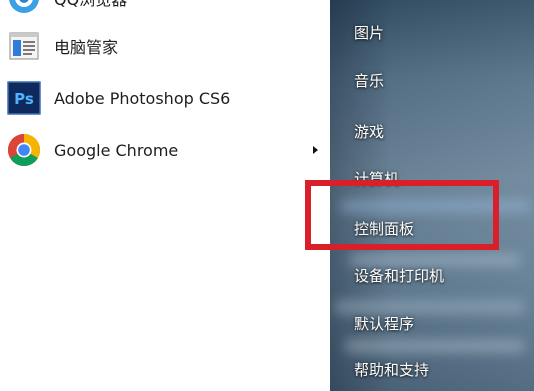 The width and height of the screenshot is (534, 391). What do you see at coordinates (399, 275) in the screenshot?
I see `menu-item-devices-printers: 设备和打印机` at bounding box center [399, 275].